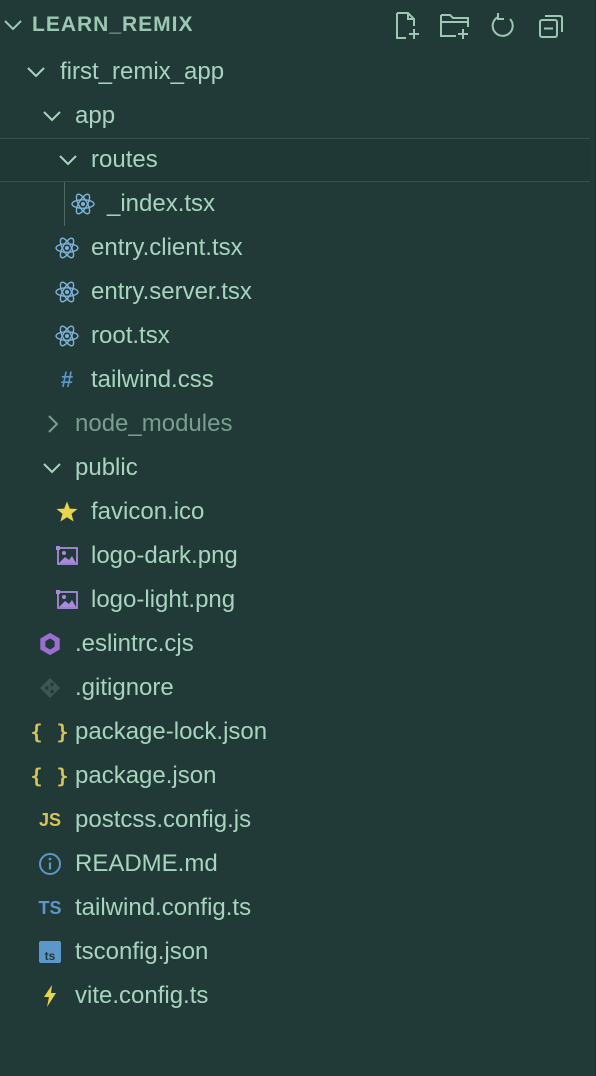 This screenshot has width=596, height=1076. I want to click on tree-item-label: package-lock.json, so click(171, 731).